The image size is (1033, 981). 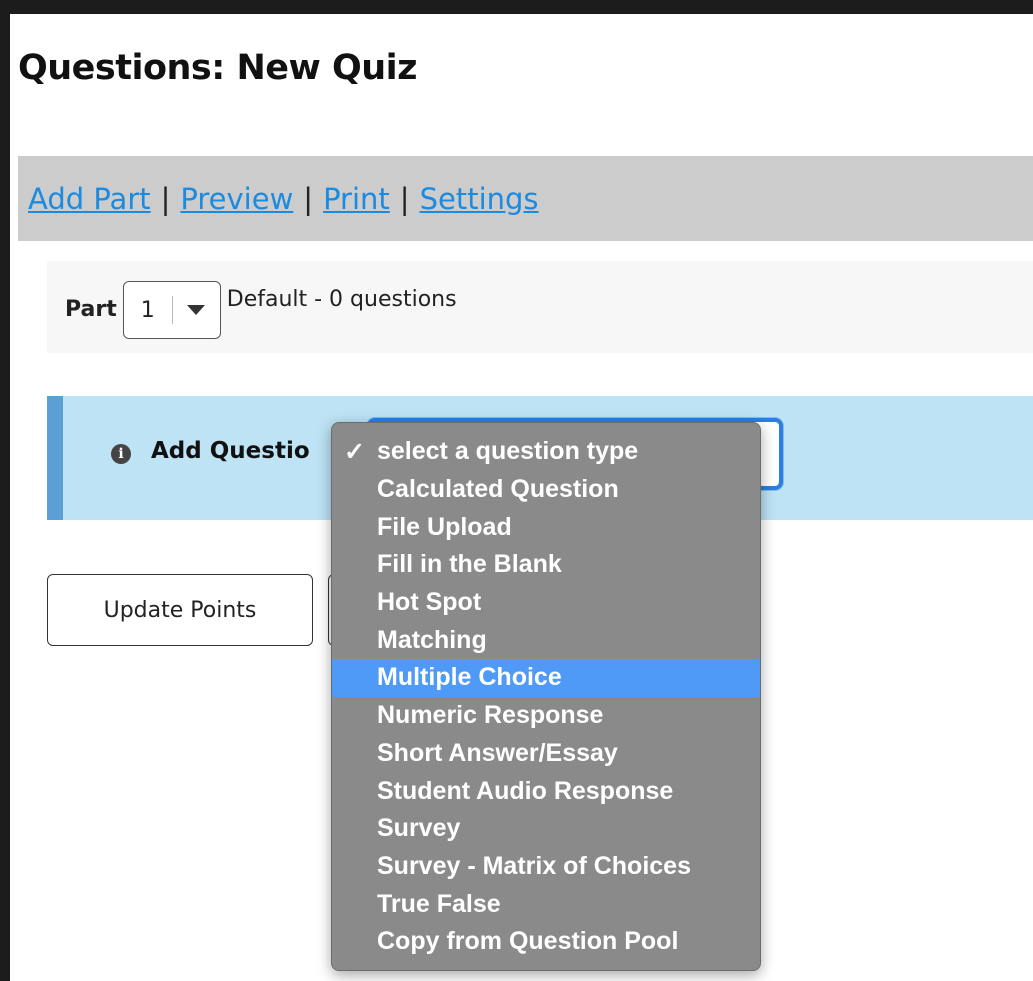 I want to click on dropdown-option: Calculated Question, so click(x=546, y=490).